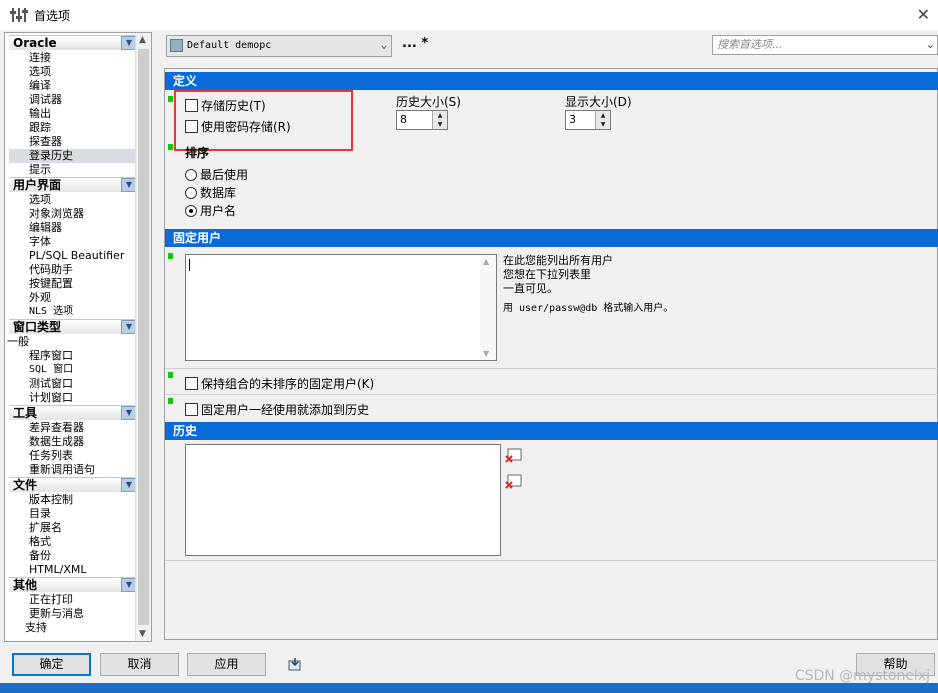 The height and width of the screenshot is (693, 938). Describe the element at coordinates (343, 500) in the screenshot. I see `history-list` at that location.